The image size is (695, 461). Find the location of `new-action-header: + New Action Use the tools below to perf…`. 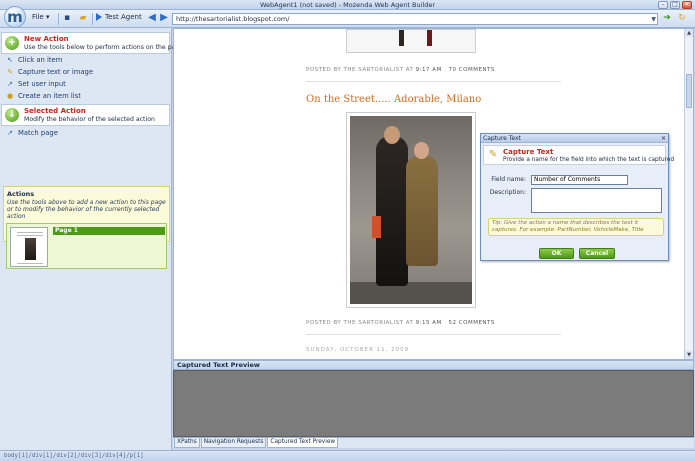

new-action-header: + New Action Use the tools below to perf… is located at coordinates (92, 43).